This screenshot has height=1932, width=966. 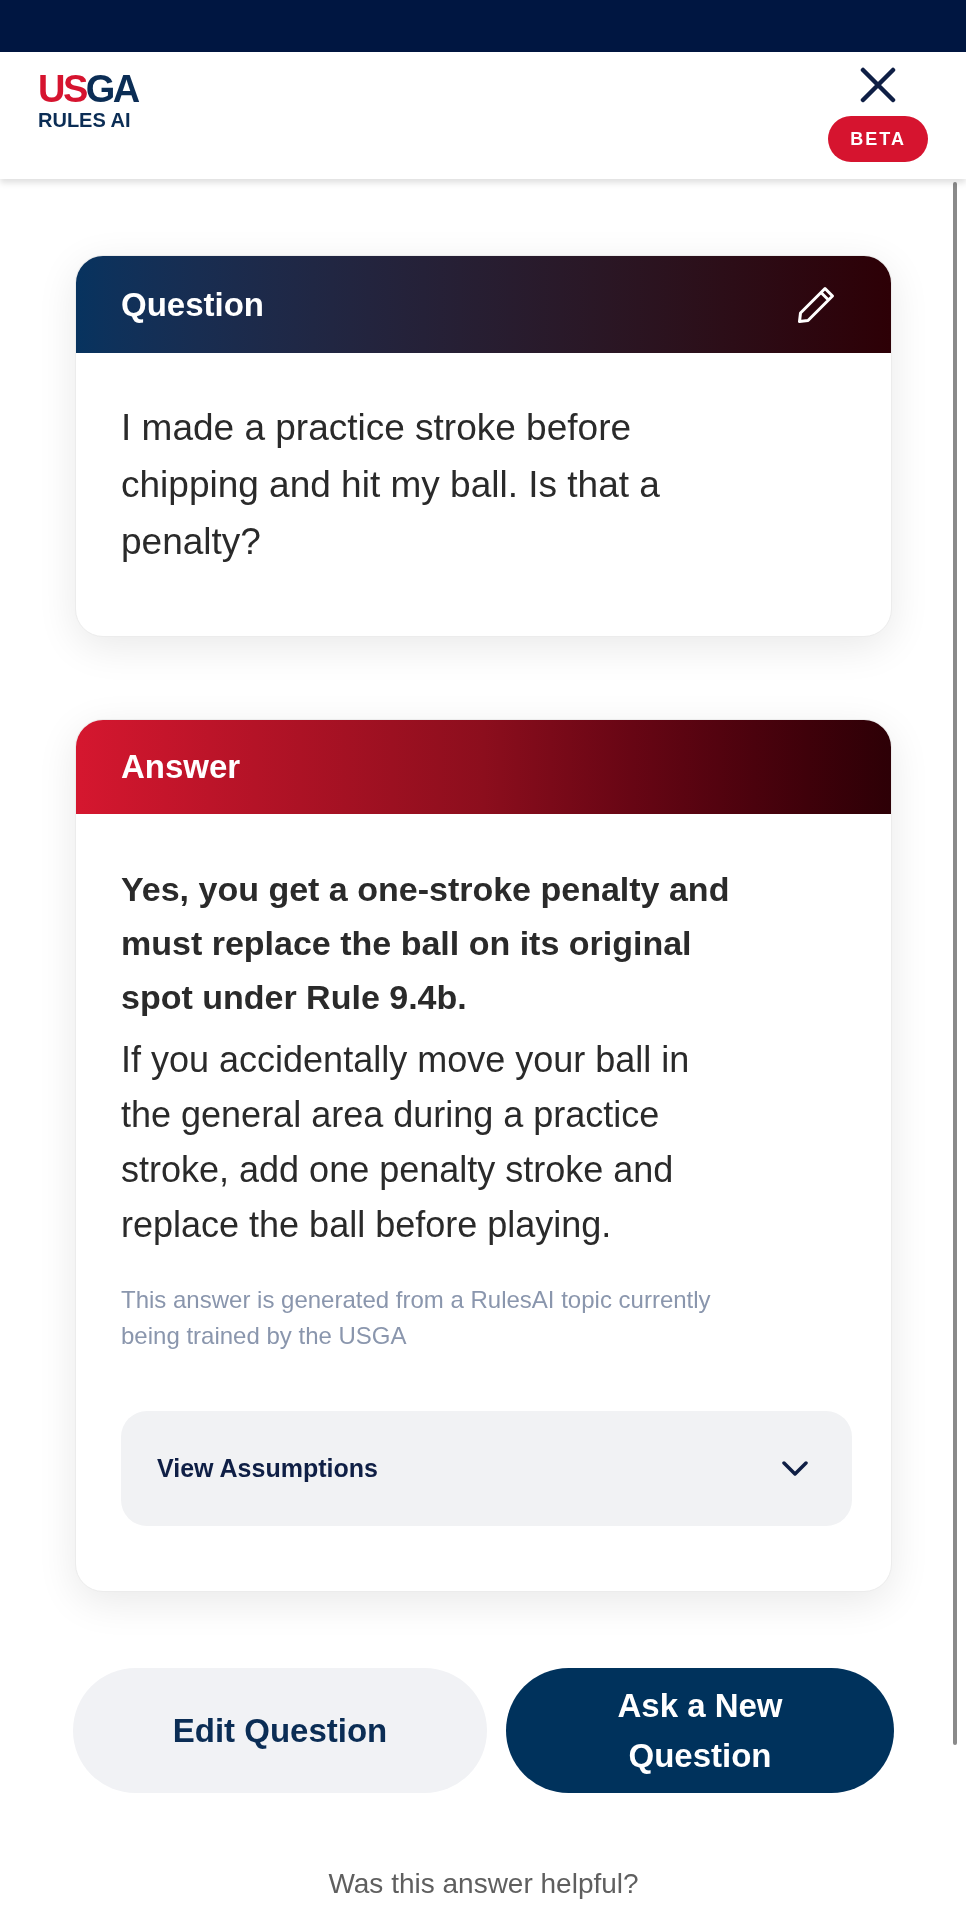 What do you see at coordinates (280, 1730) in the screenshot?
I see `edit-question-button: Edit Question` at bounding box center [280, 1730].